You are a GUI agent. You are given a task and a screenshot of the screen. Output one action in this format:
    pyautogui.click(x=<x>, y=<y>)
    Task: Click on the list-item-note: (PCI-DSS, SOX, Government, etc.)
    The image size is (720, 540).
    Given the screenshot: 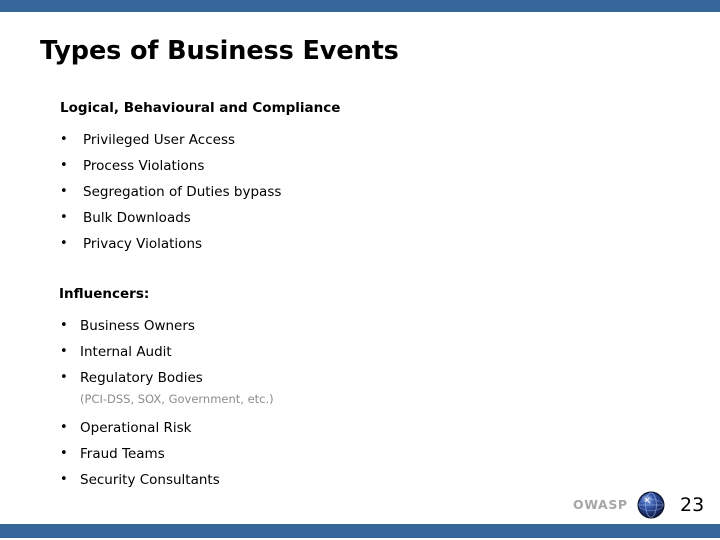 What is the action you would take?
    pyautogui.click(x=177, y=399)
    